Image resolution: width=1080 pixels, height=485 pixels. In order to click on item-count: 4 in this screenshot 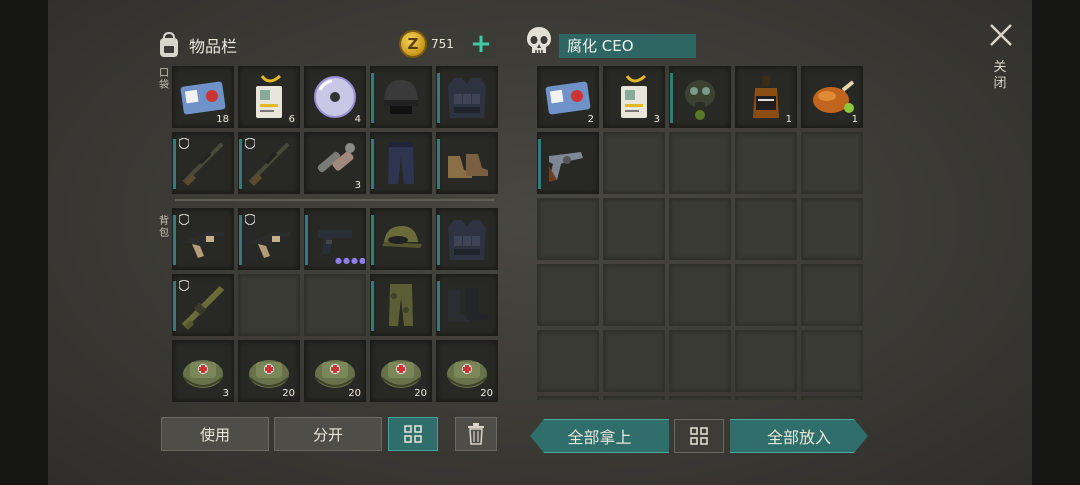, I will do `click(357, 119)`.